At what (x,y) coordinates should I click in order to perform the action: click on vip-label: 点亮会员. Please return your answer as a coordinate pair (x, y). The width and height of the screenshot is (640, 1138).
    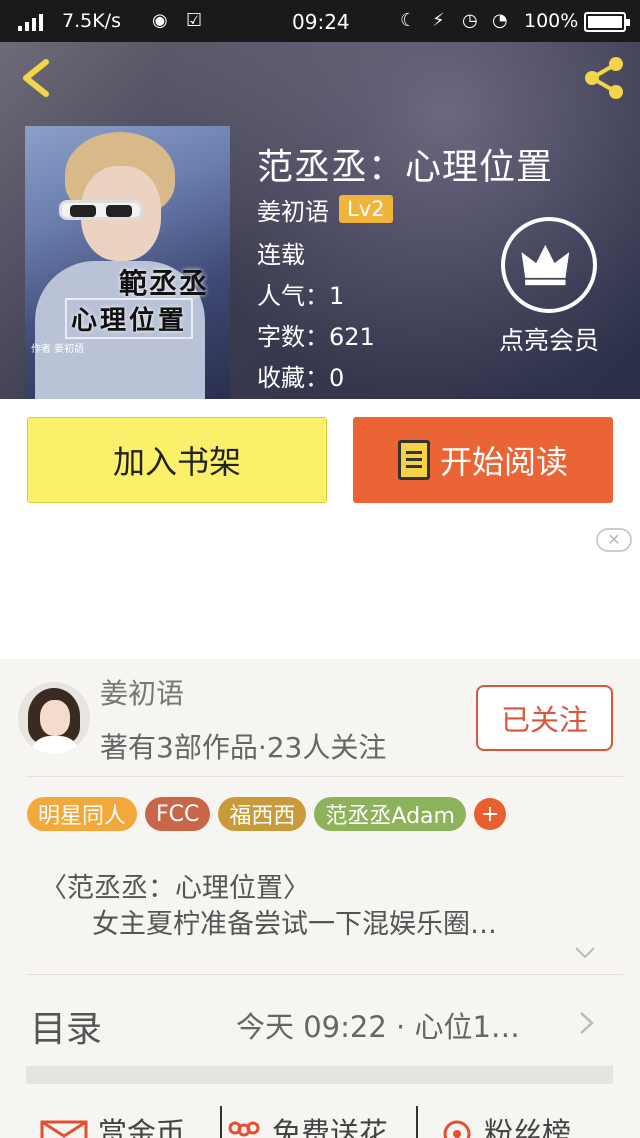
    Looking at the image, I should click on (548, 340).